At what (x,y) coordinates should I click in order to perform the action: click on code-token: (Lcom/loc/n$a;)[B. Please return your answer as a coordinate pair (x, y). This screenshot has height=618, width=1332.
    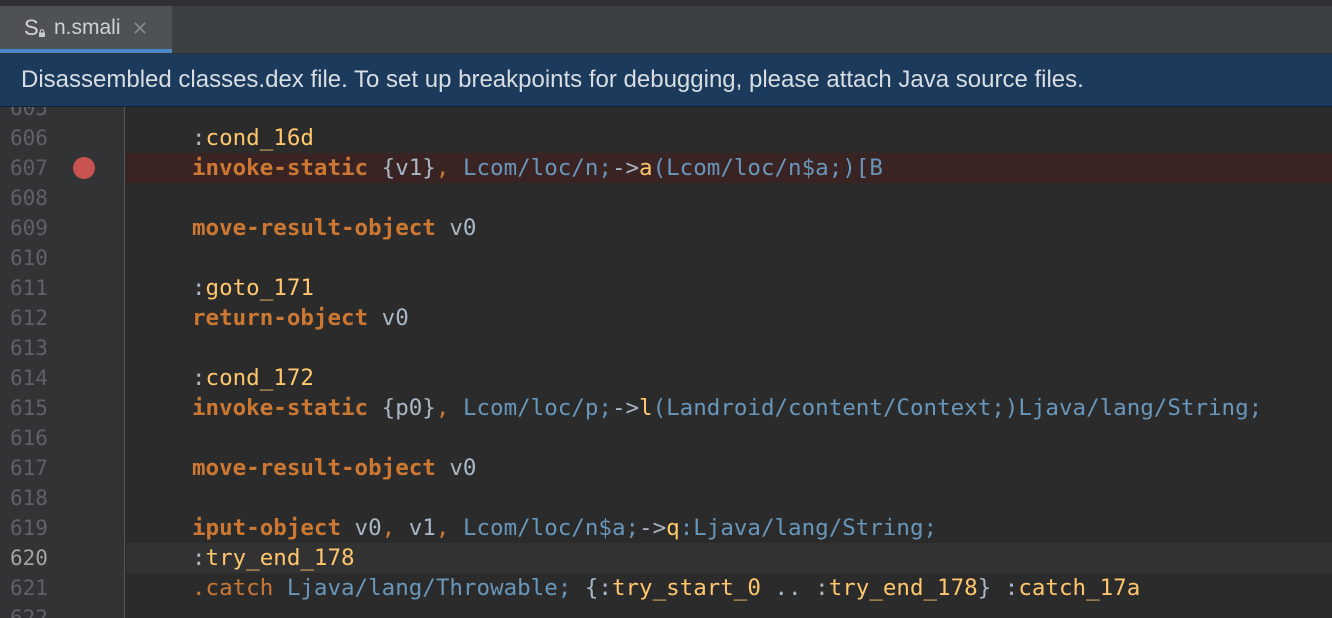
    Looking at the image, I should click on (767, 168).